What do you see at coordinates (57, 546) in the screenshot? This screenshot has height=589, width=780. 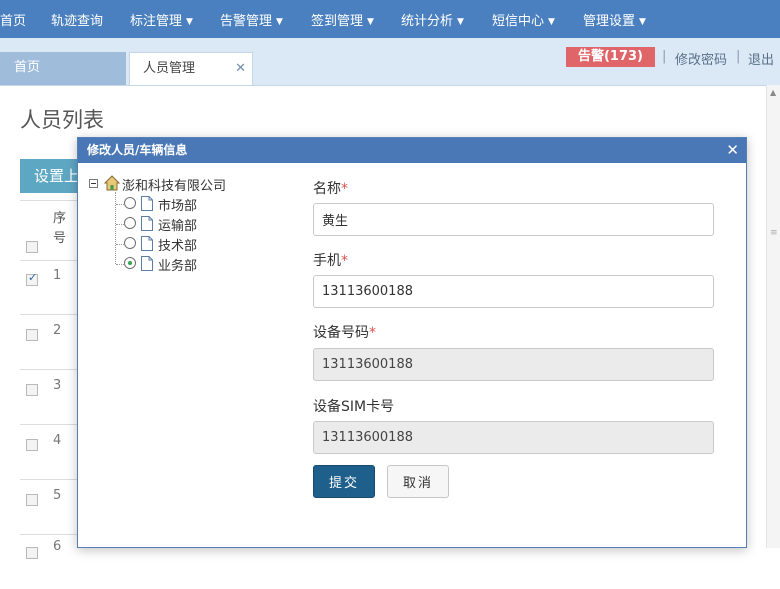 I see `row-number: 6` at bounding box center [57, 546].